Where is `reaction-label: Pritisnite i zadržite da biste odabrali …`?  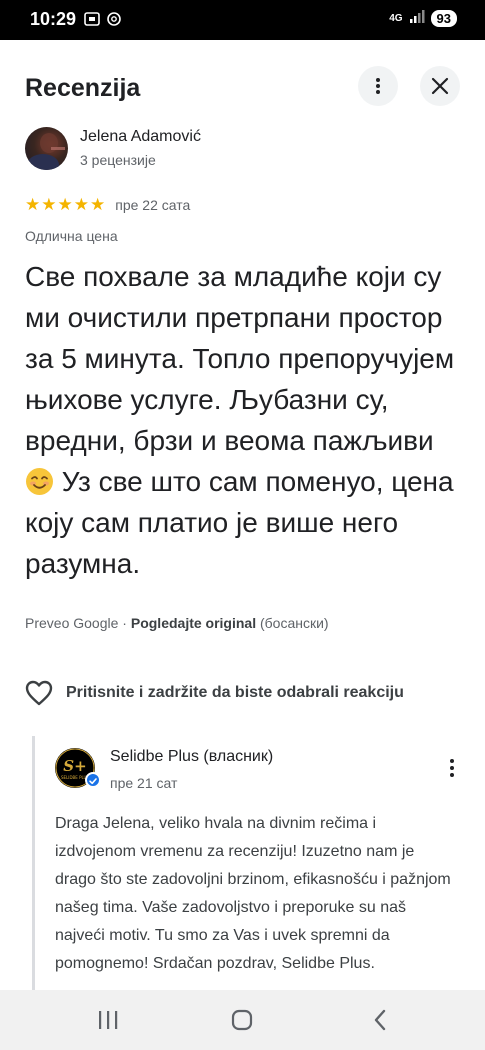 reaction-label: Pritisnite i zadržite da biste odabrali … is located at coordinates (235, 692).